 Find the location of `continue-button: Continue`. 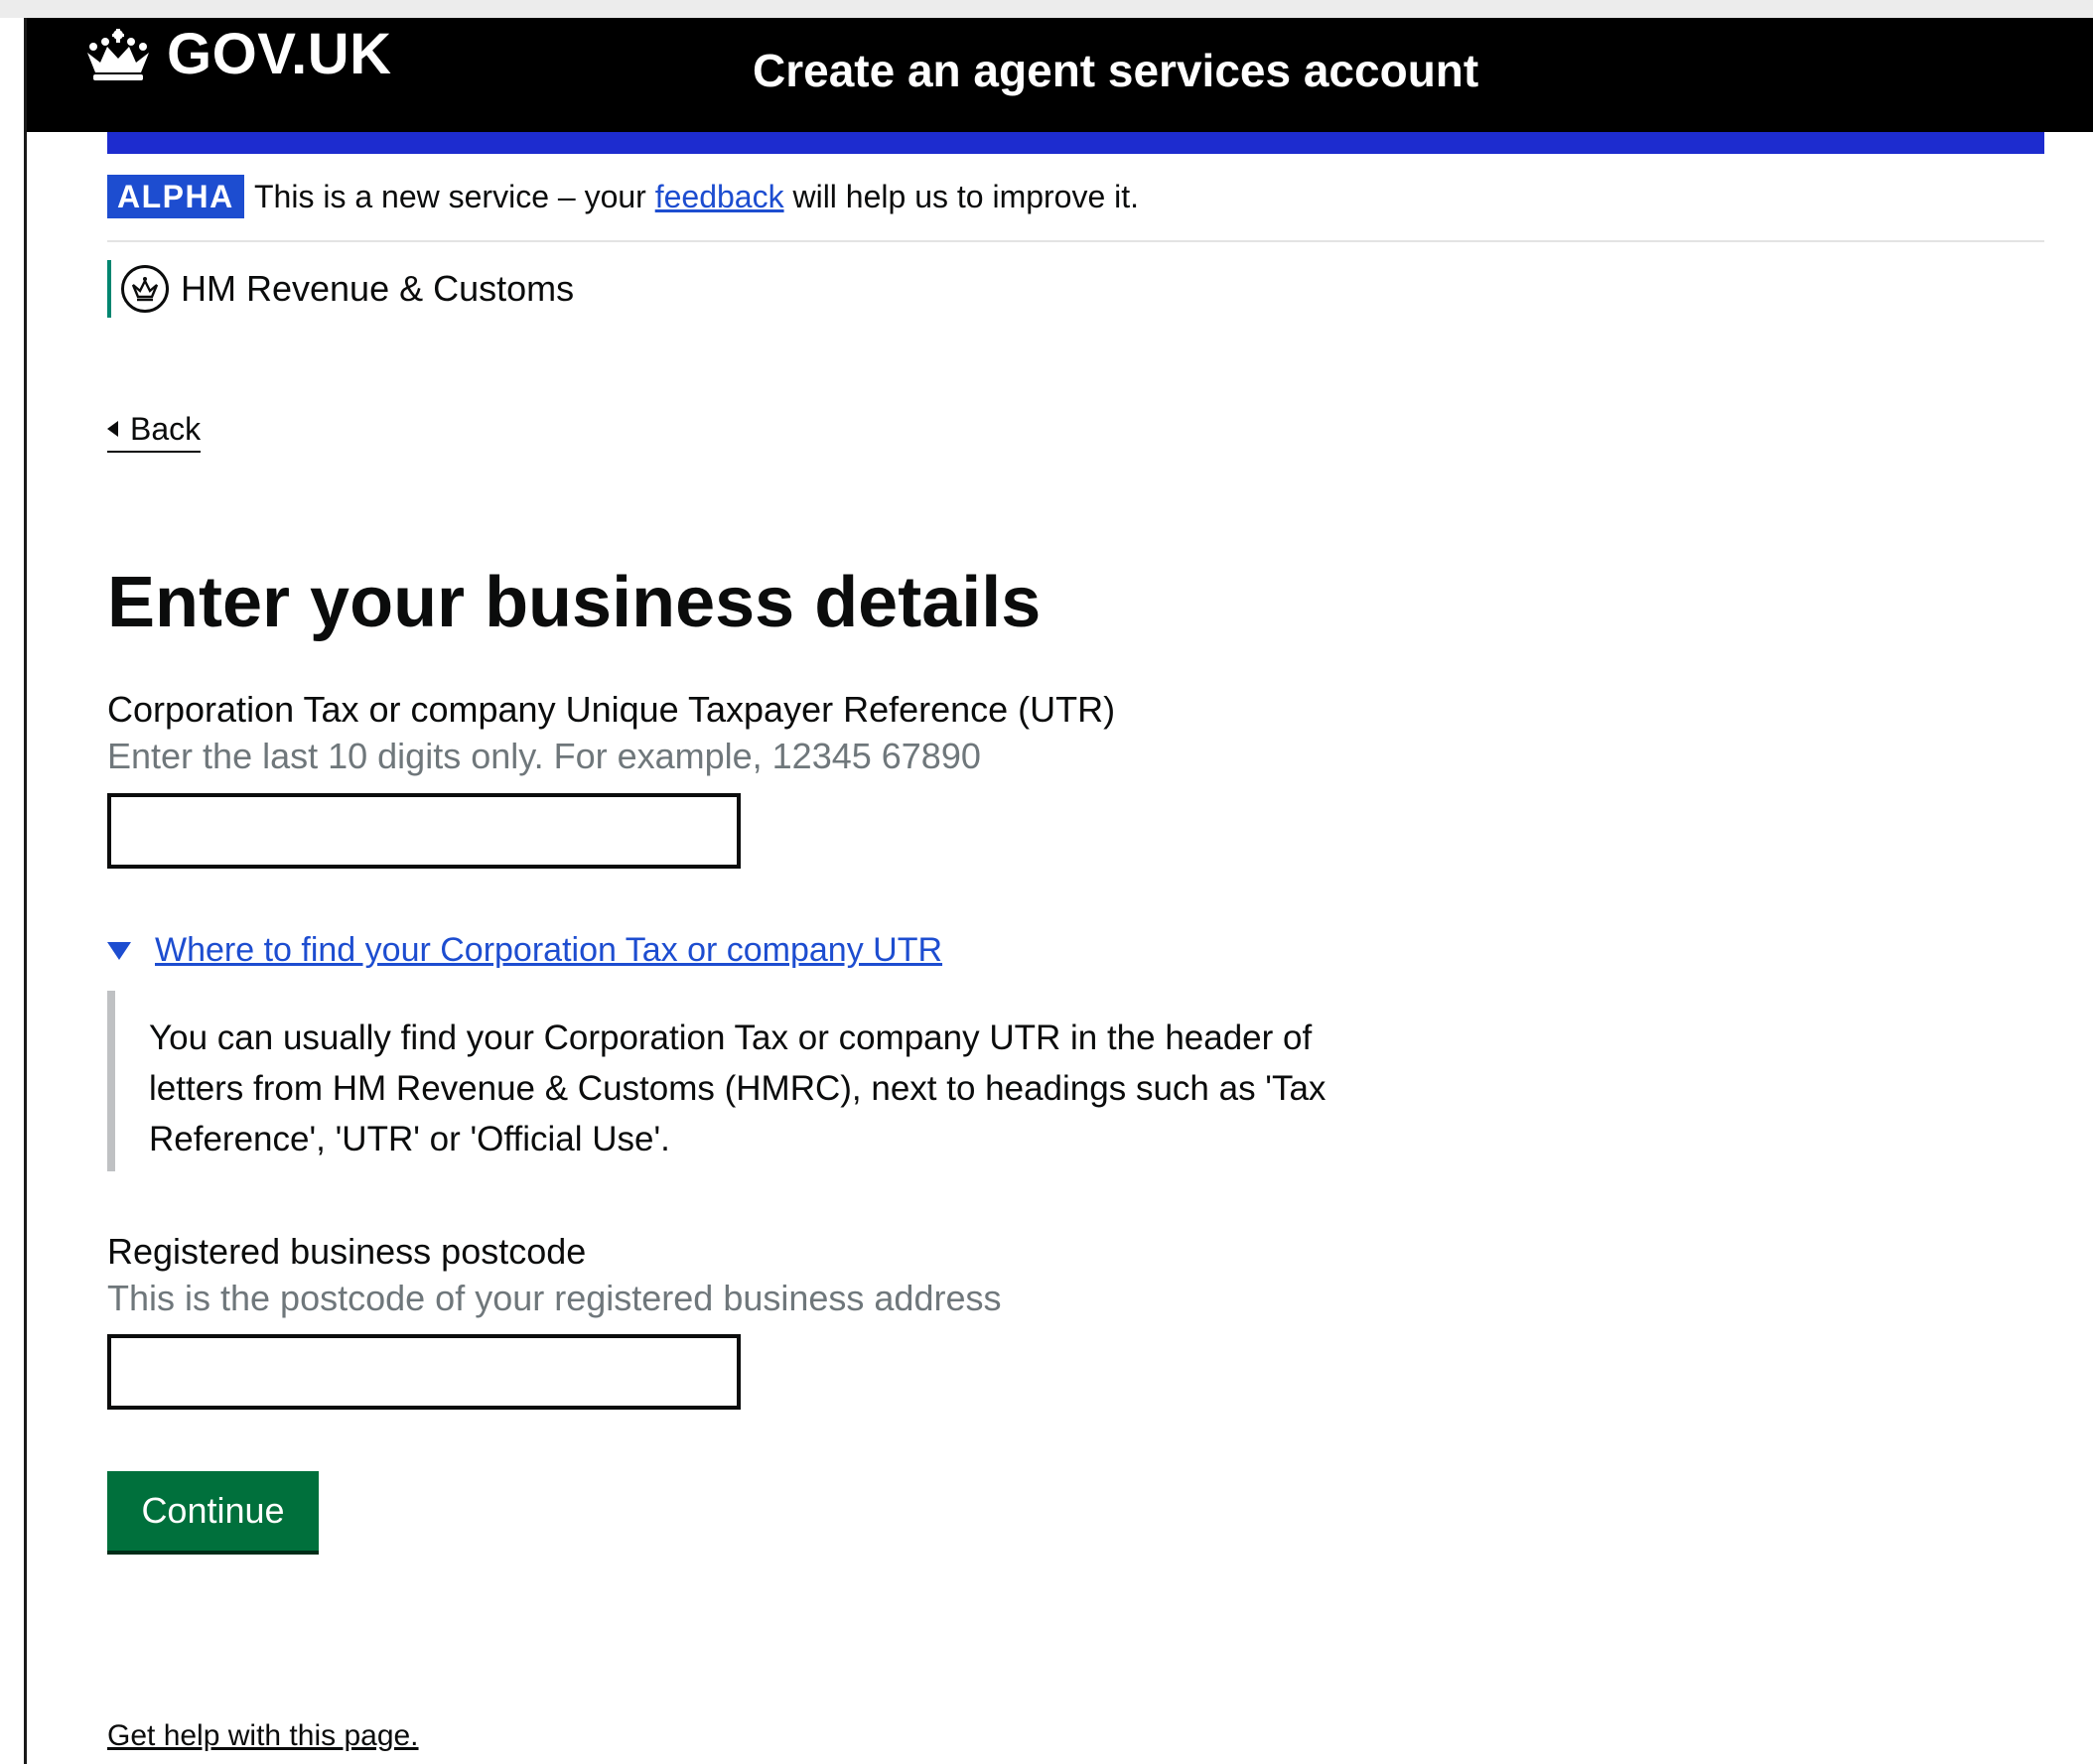

continue-button: Continue is located at coordinates (213, 1511).